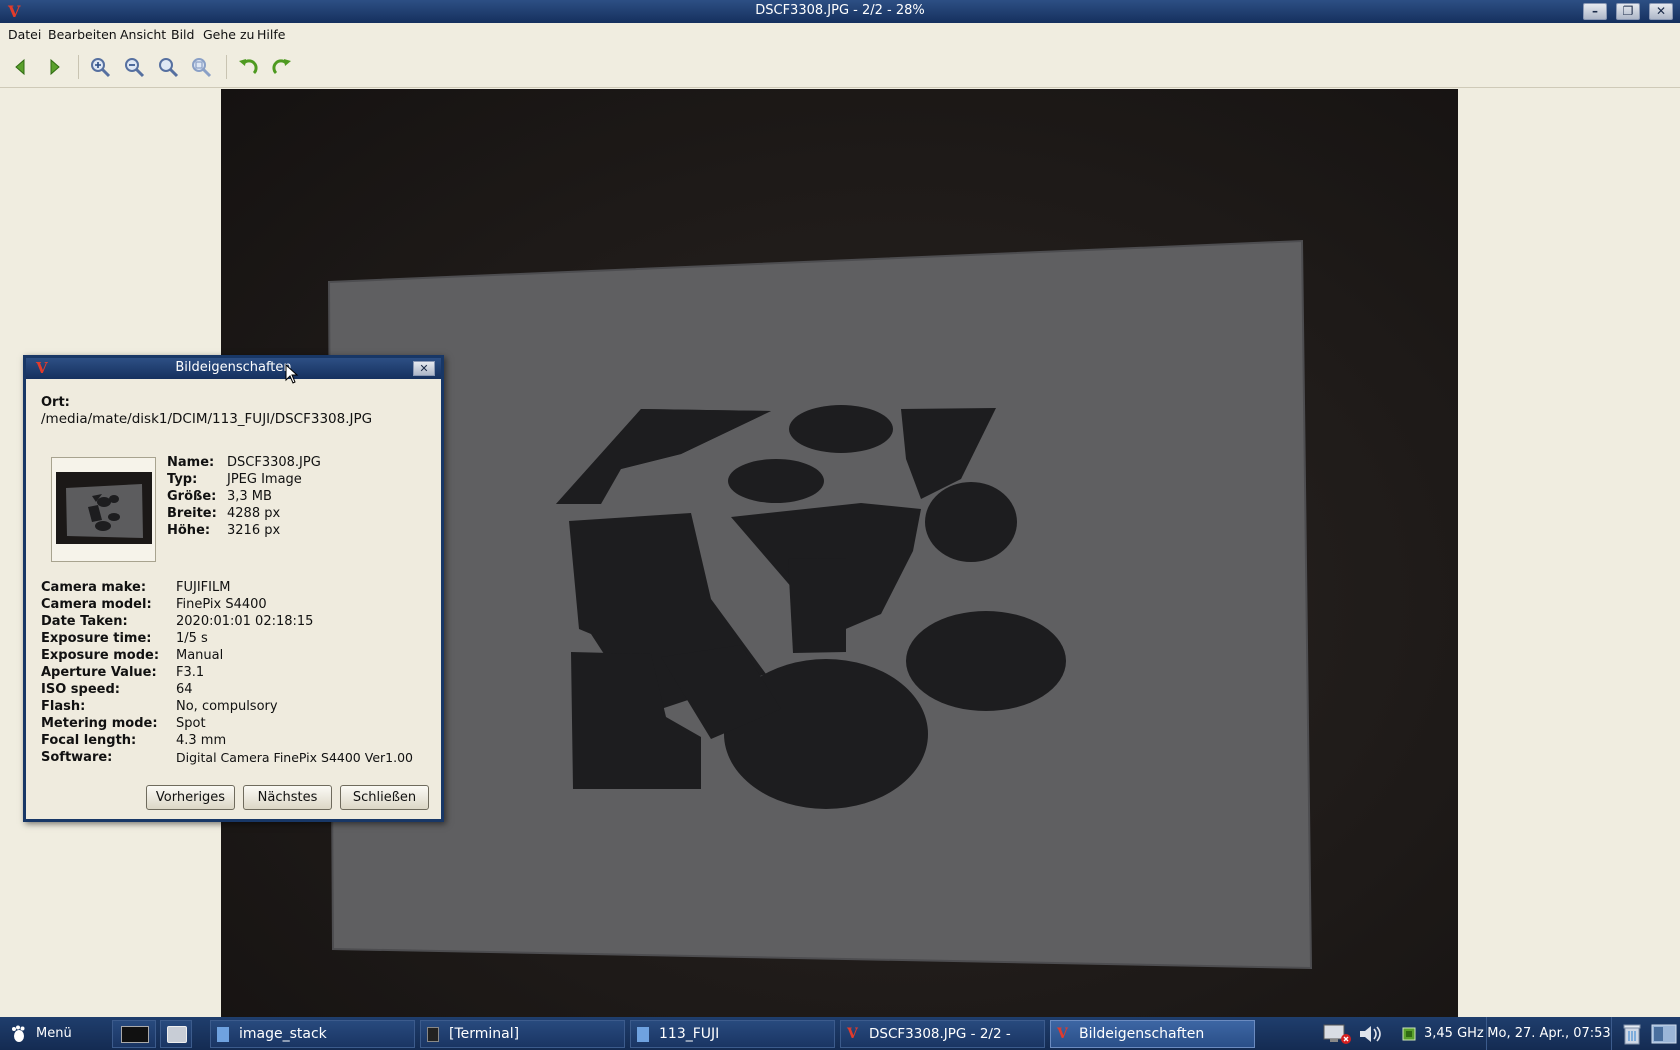  Describe the element at coordinates (271, 34) in the screenshot. I see `menu-hilfe: Hilfe` at that location.